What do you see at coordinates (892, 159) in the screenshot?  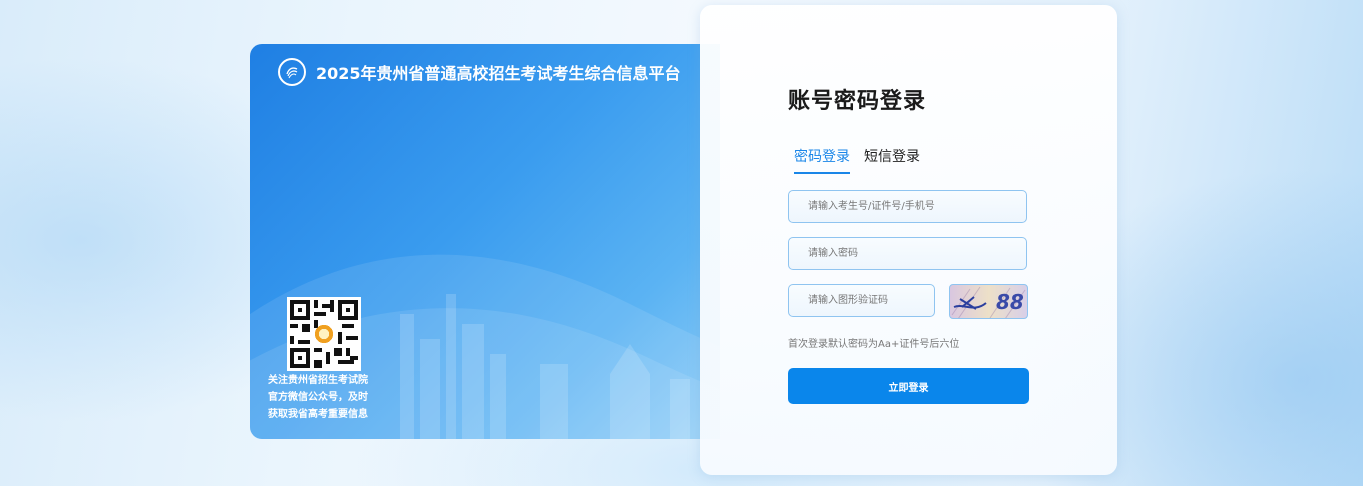 I see `tab-sms-login: 短信登录` at bounding box center [892, 159].